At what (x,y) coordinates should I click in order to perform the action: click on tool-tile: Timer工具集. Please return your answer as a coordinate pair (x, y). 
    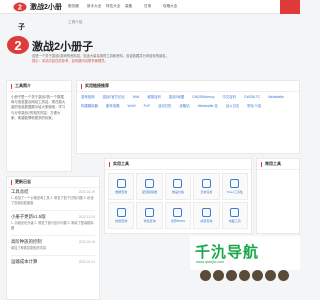
    Looking at the image, I should click on (234, 186).